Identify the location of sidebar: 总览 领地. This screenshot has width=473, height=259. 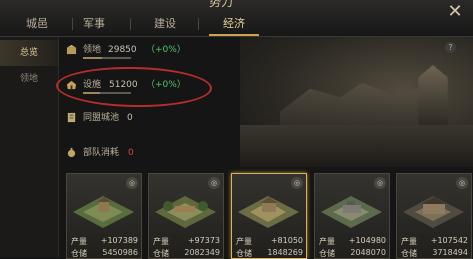
(29, 147).